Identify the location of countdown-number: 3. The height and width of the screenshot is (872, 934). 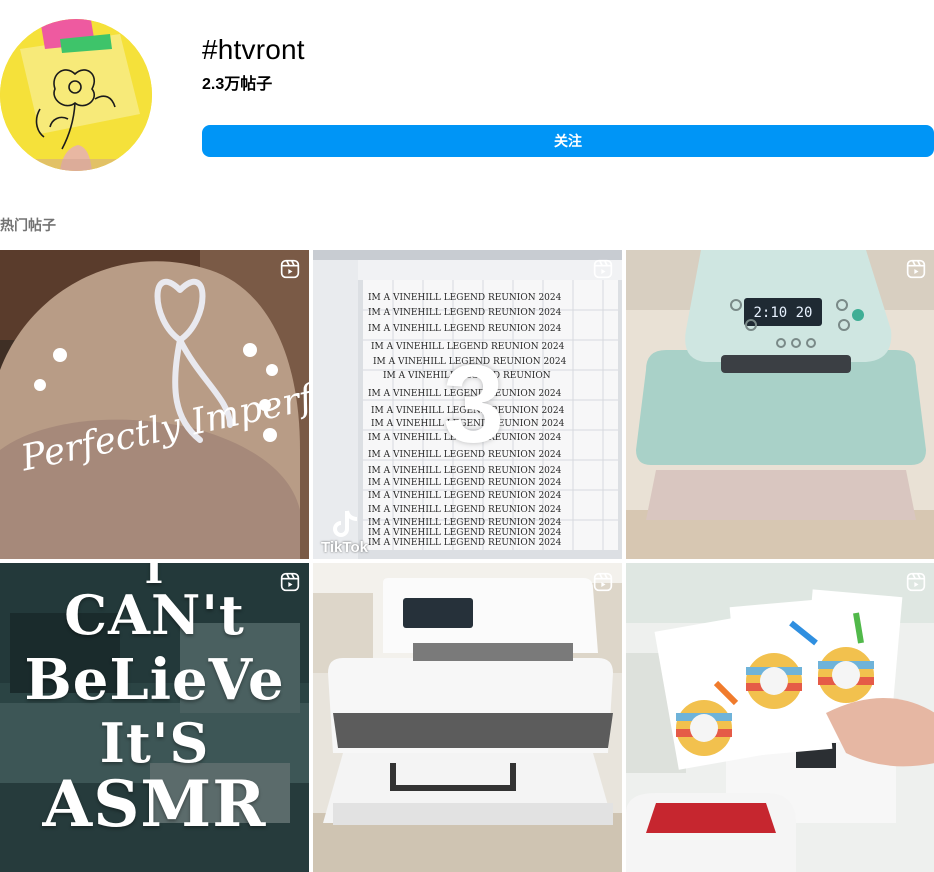
(474, 404).